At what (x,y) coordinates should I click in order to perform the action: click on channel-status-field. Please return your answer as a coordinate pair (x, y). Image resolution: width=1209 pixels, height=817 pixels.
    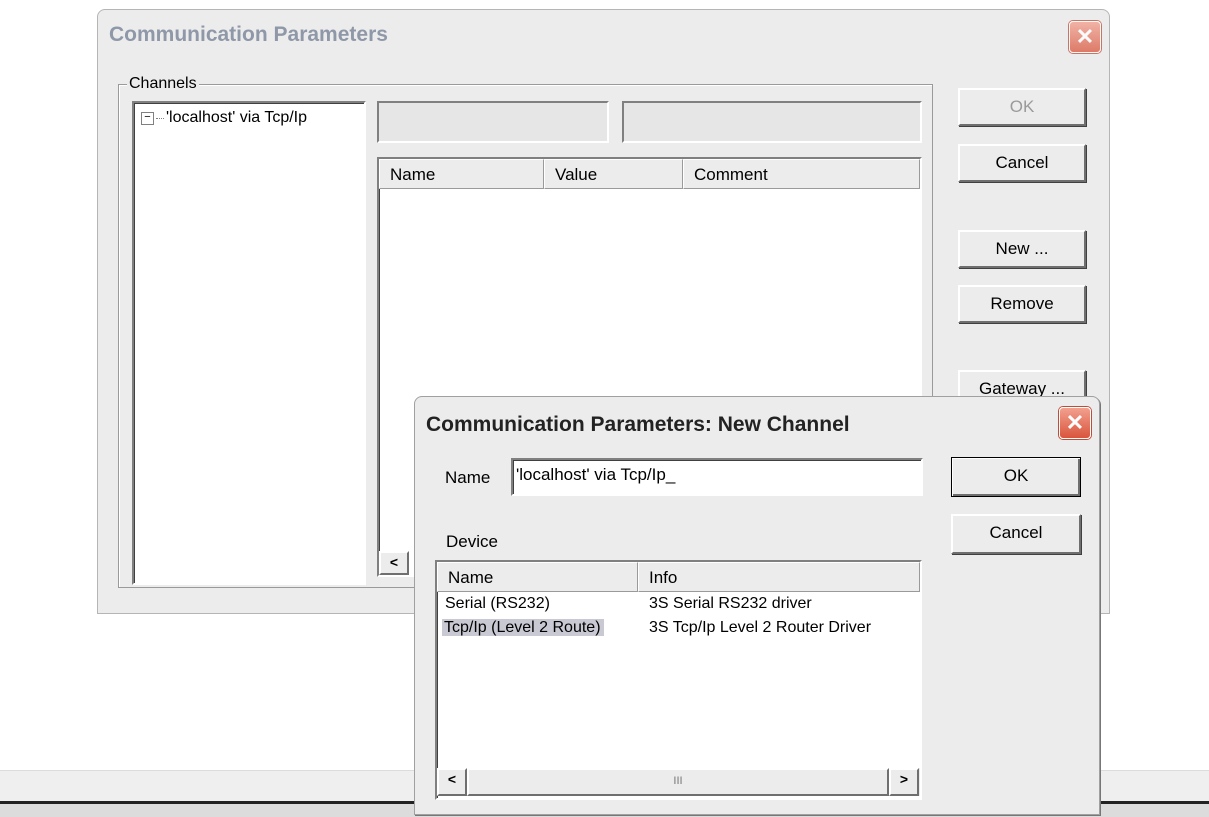
    Looking at the image, I should click on (772, 122).